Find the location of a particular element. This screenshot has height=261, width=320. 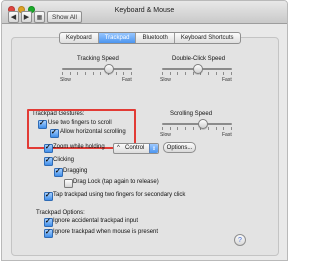

scrolling-speed-knob is located at coordinates (203, 124).